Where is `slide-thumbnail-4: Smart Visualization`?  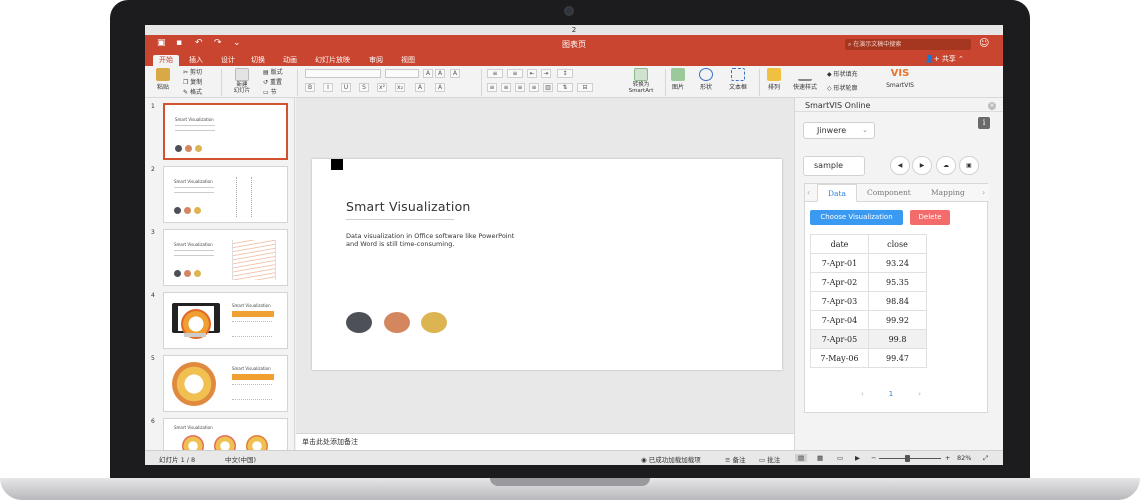
slide-thumbnail-4: Smart Visualization is located at coordinates (225, 320).